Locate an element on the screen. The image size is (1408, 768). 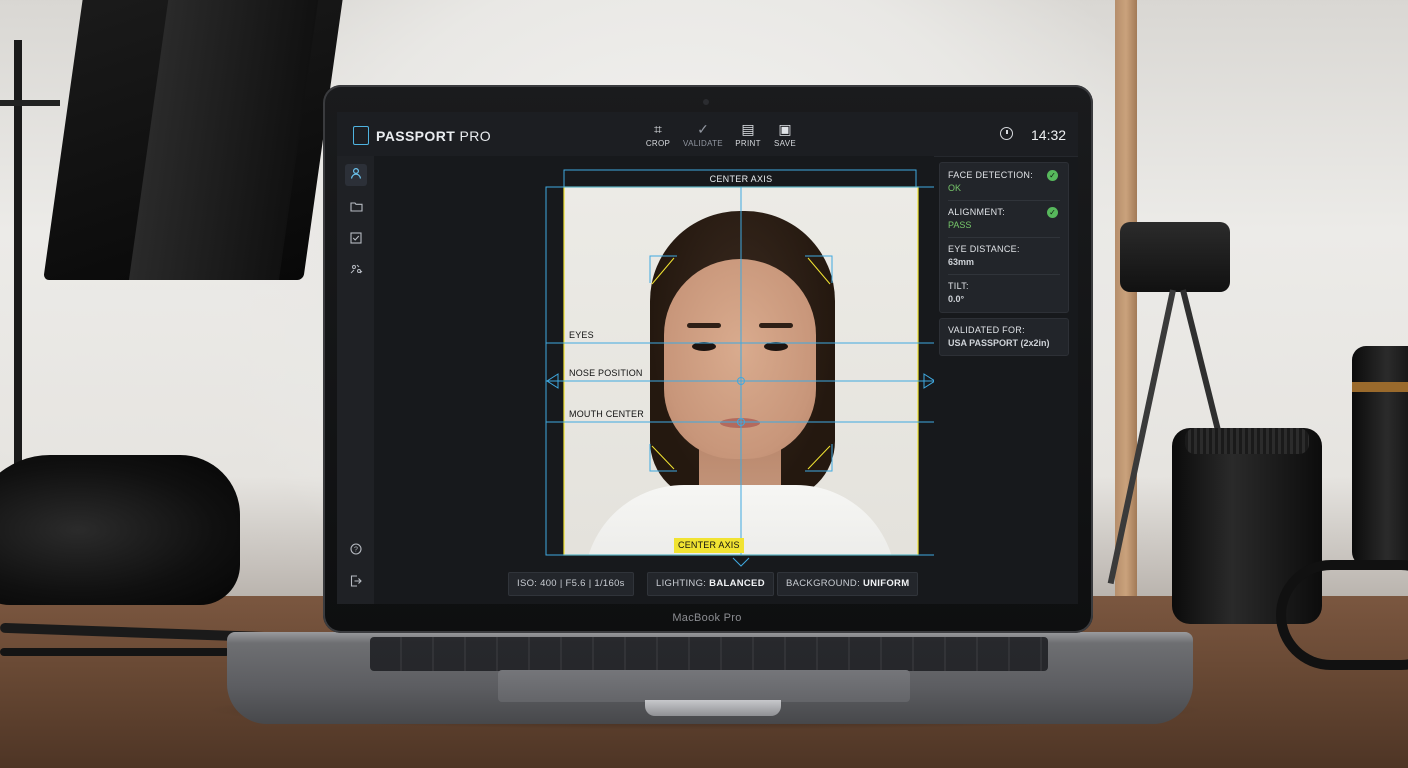
help-button: ? is located at coordinates (356, 551).